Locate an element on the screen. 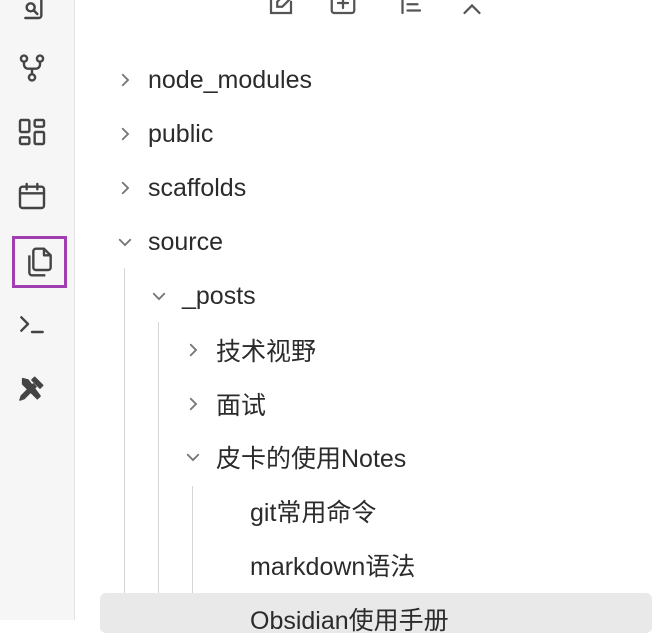 Image resolution: width=658 pixels, height=644 pixels. tree-file: git常用命令 is located at coordinates (313, 511).